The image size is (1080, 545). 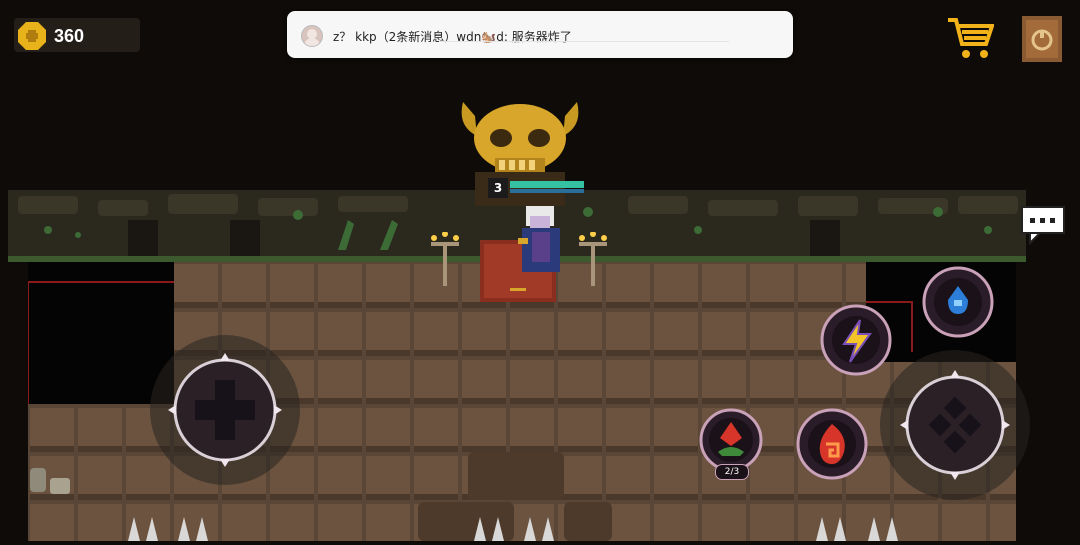 What do you see at coordinates (541, 240) in the screenshot?
I see `player-character` at bounding box center [541, 240].